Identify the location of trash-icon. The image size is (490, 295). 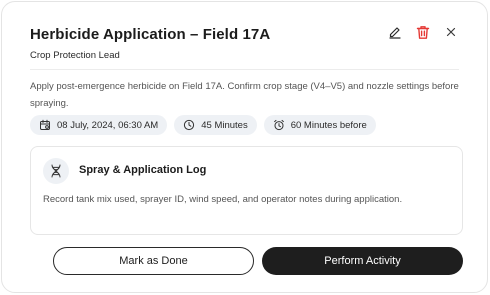
(423, 32).